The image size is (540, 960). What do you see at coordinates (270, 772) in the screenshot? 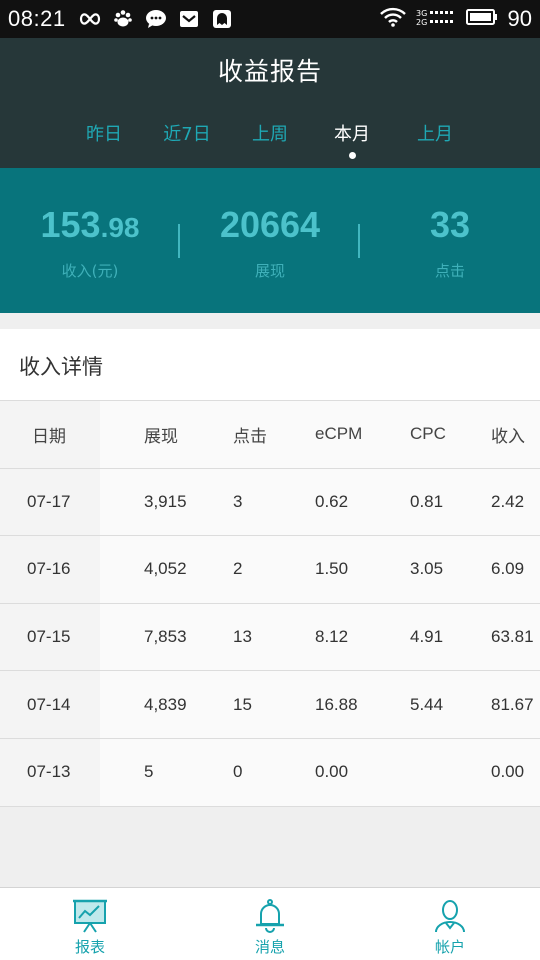
I see `table-row: 07-13 5 0 0.00 0.00` at bounding box center [270, 772].